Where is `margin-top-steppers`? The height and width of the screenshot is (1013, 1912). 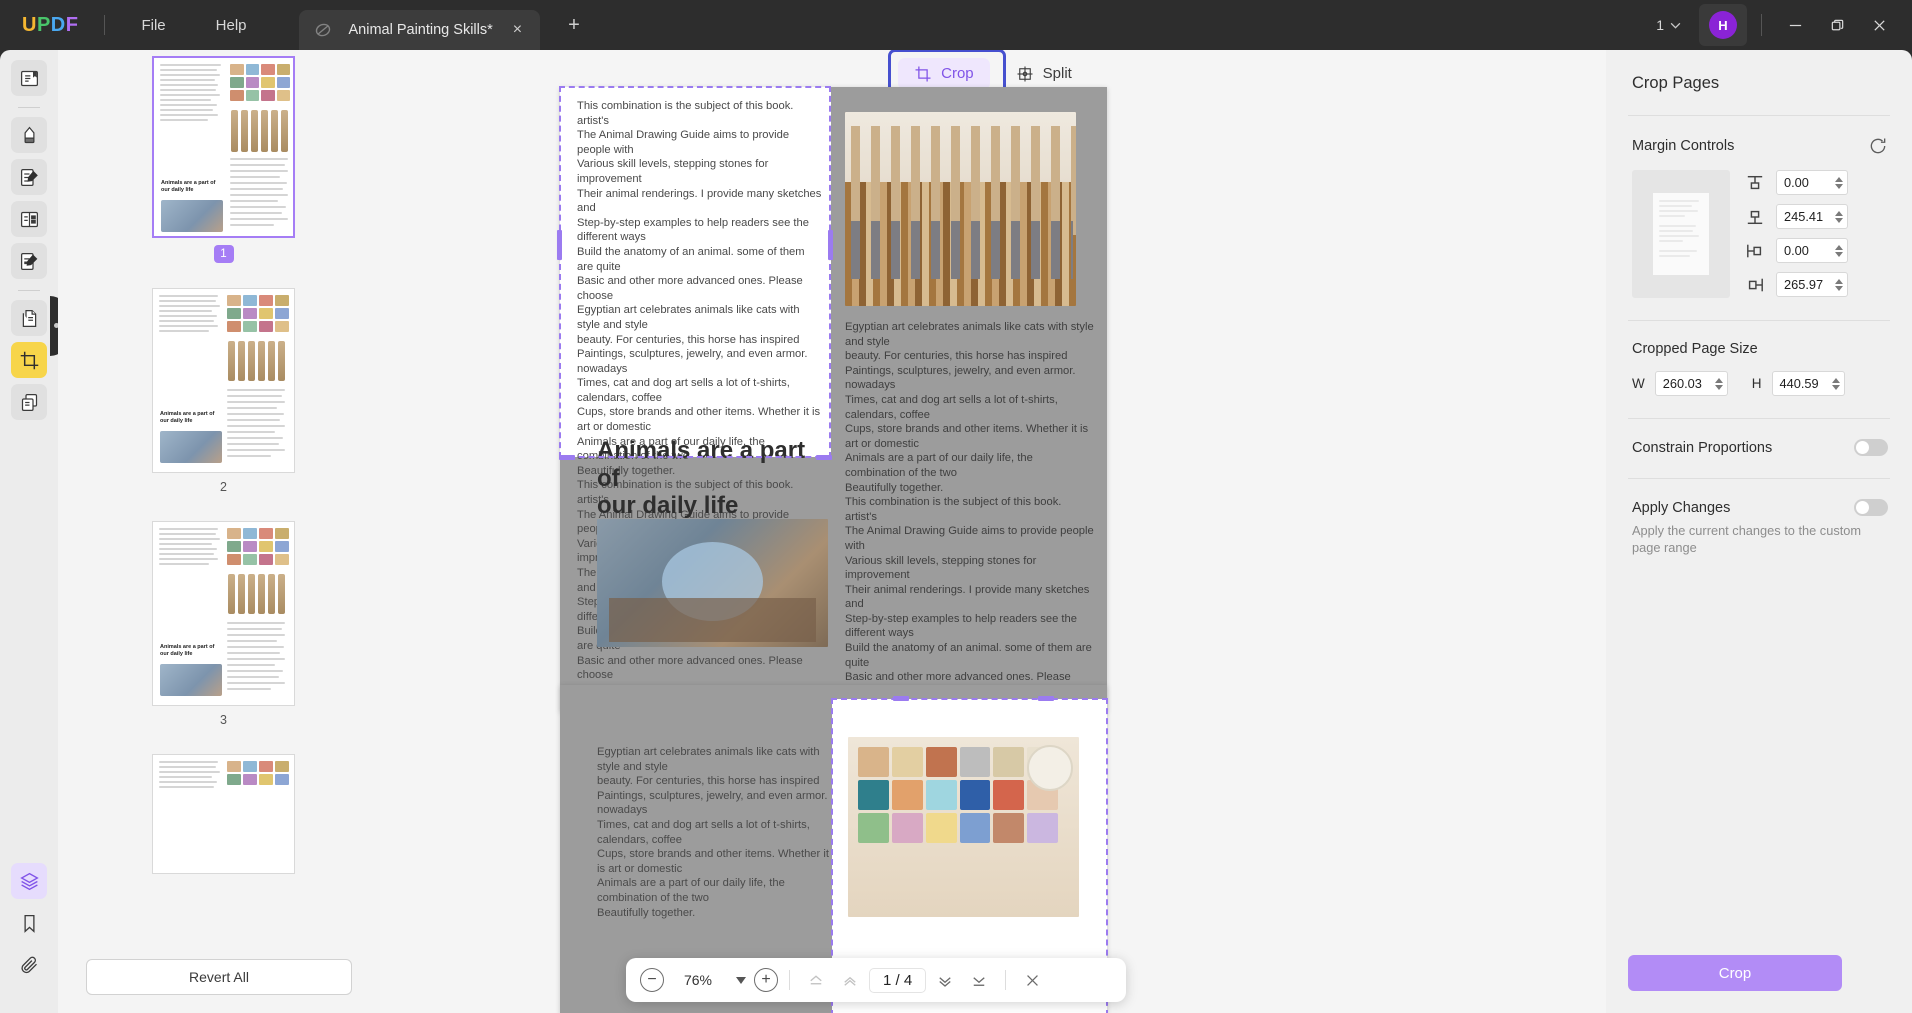 margin-top-steppers is located at coordinates (1839, 182).